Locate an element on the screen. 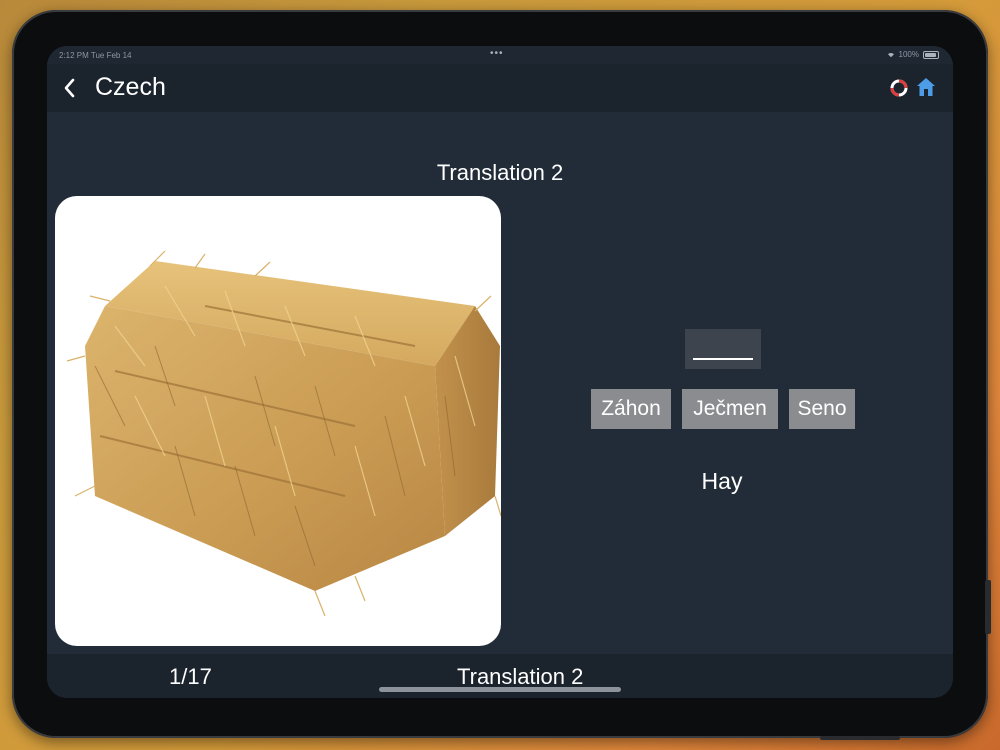 The height and width of the screenshot is (750, 1000). chevron-left-icon is located at coordinates (69, 88).